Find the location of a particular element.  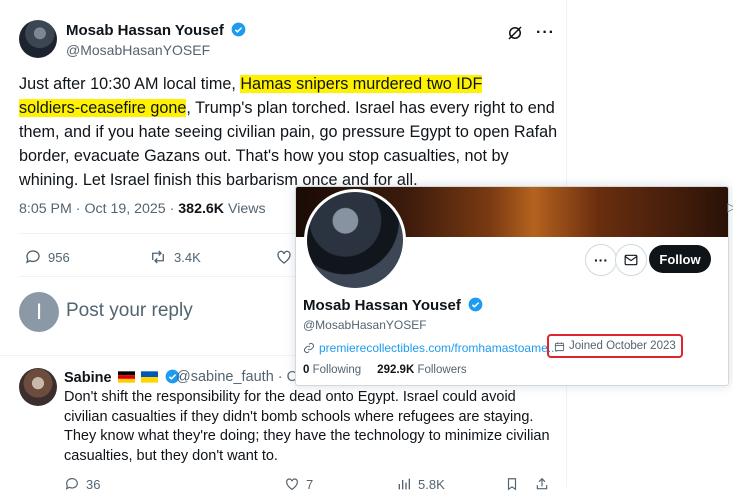

following-stat: 0 Following is located at coordinates (332, 370).